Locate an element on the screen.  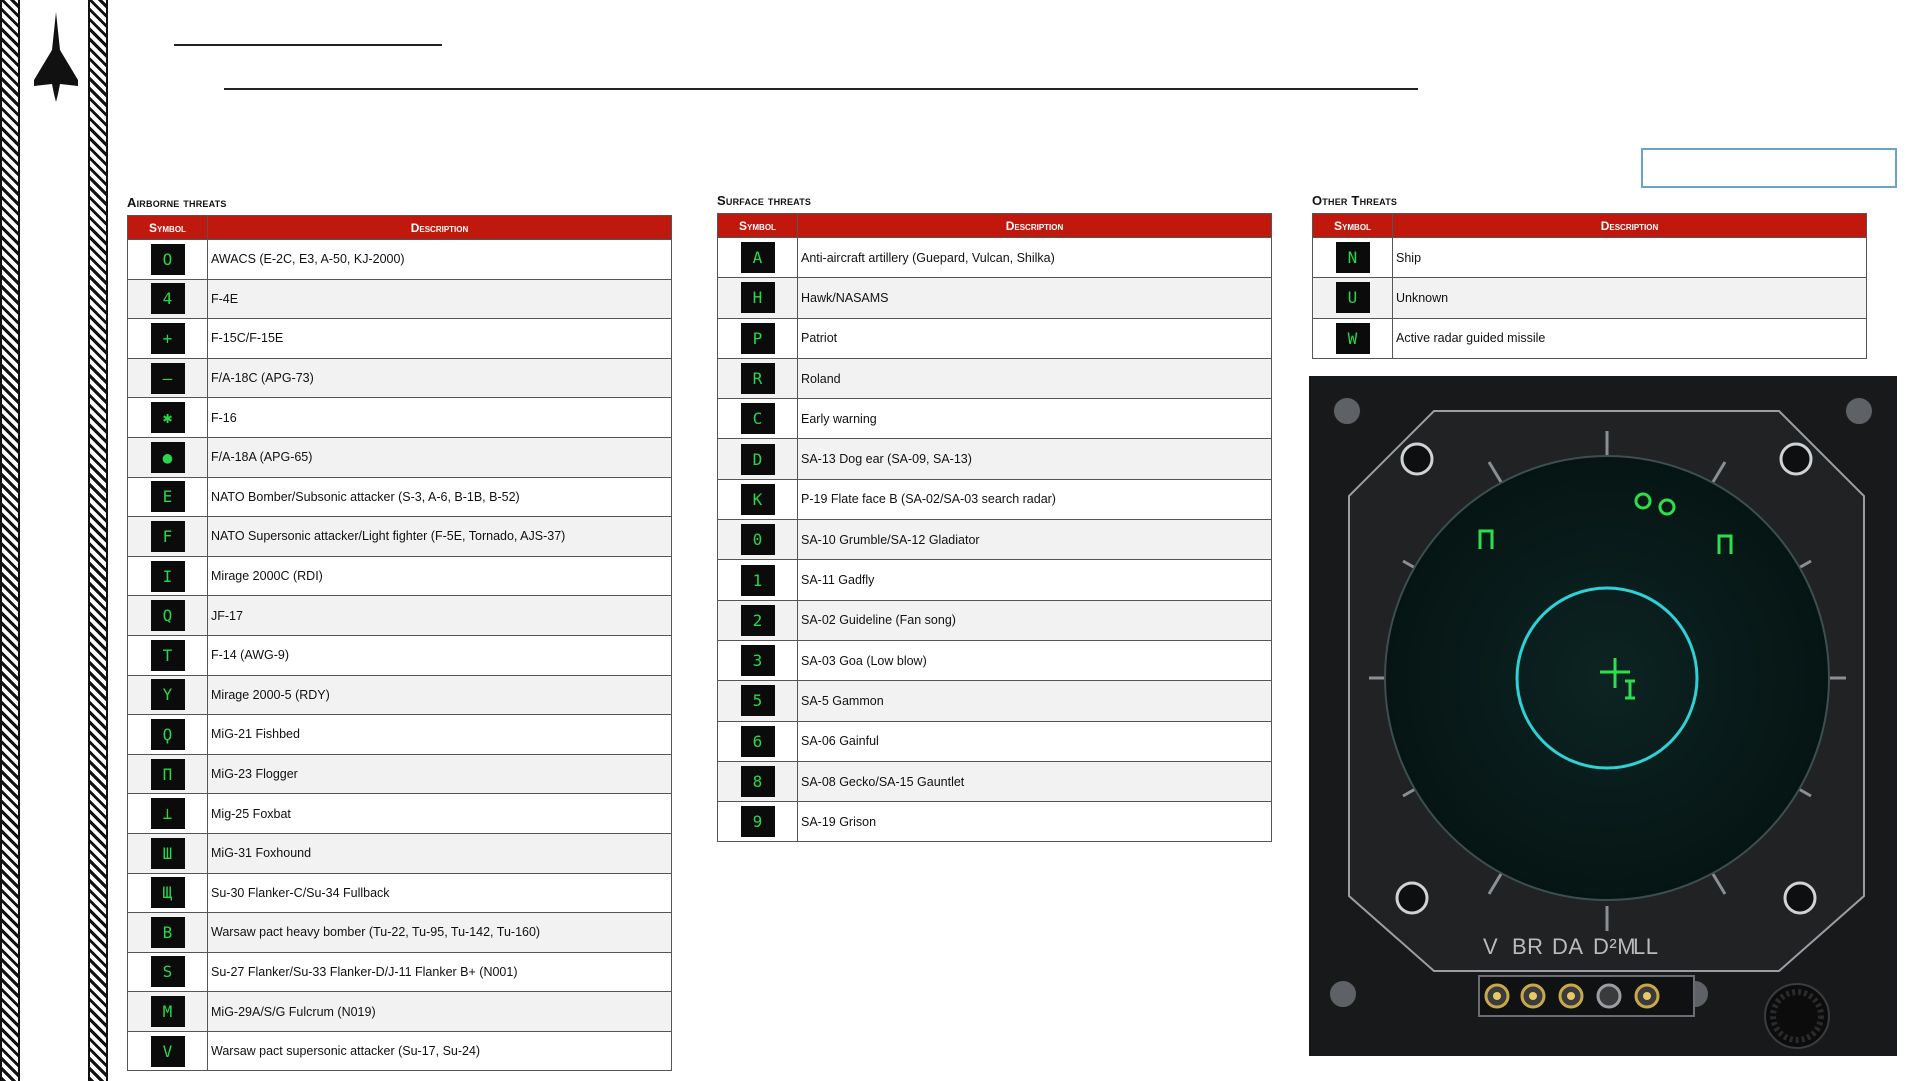
table-row: 1 SA-11 Gadfly is located at coordinates (994, 580).